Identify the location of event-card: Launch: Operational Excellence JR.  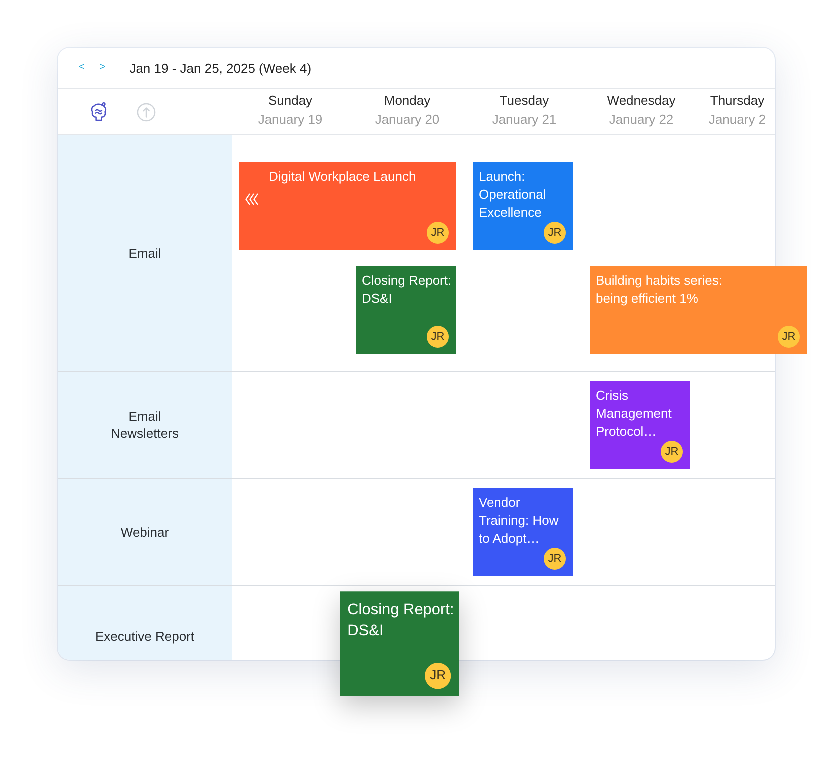
(523, 206).